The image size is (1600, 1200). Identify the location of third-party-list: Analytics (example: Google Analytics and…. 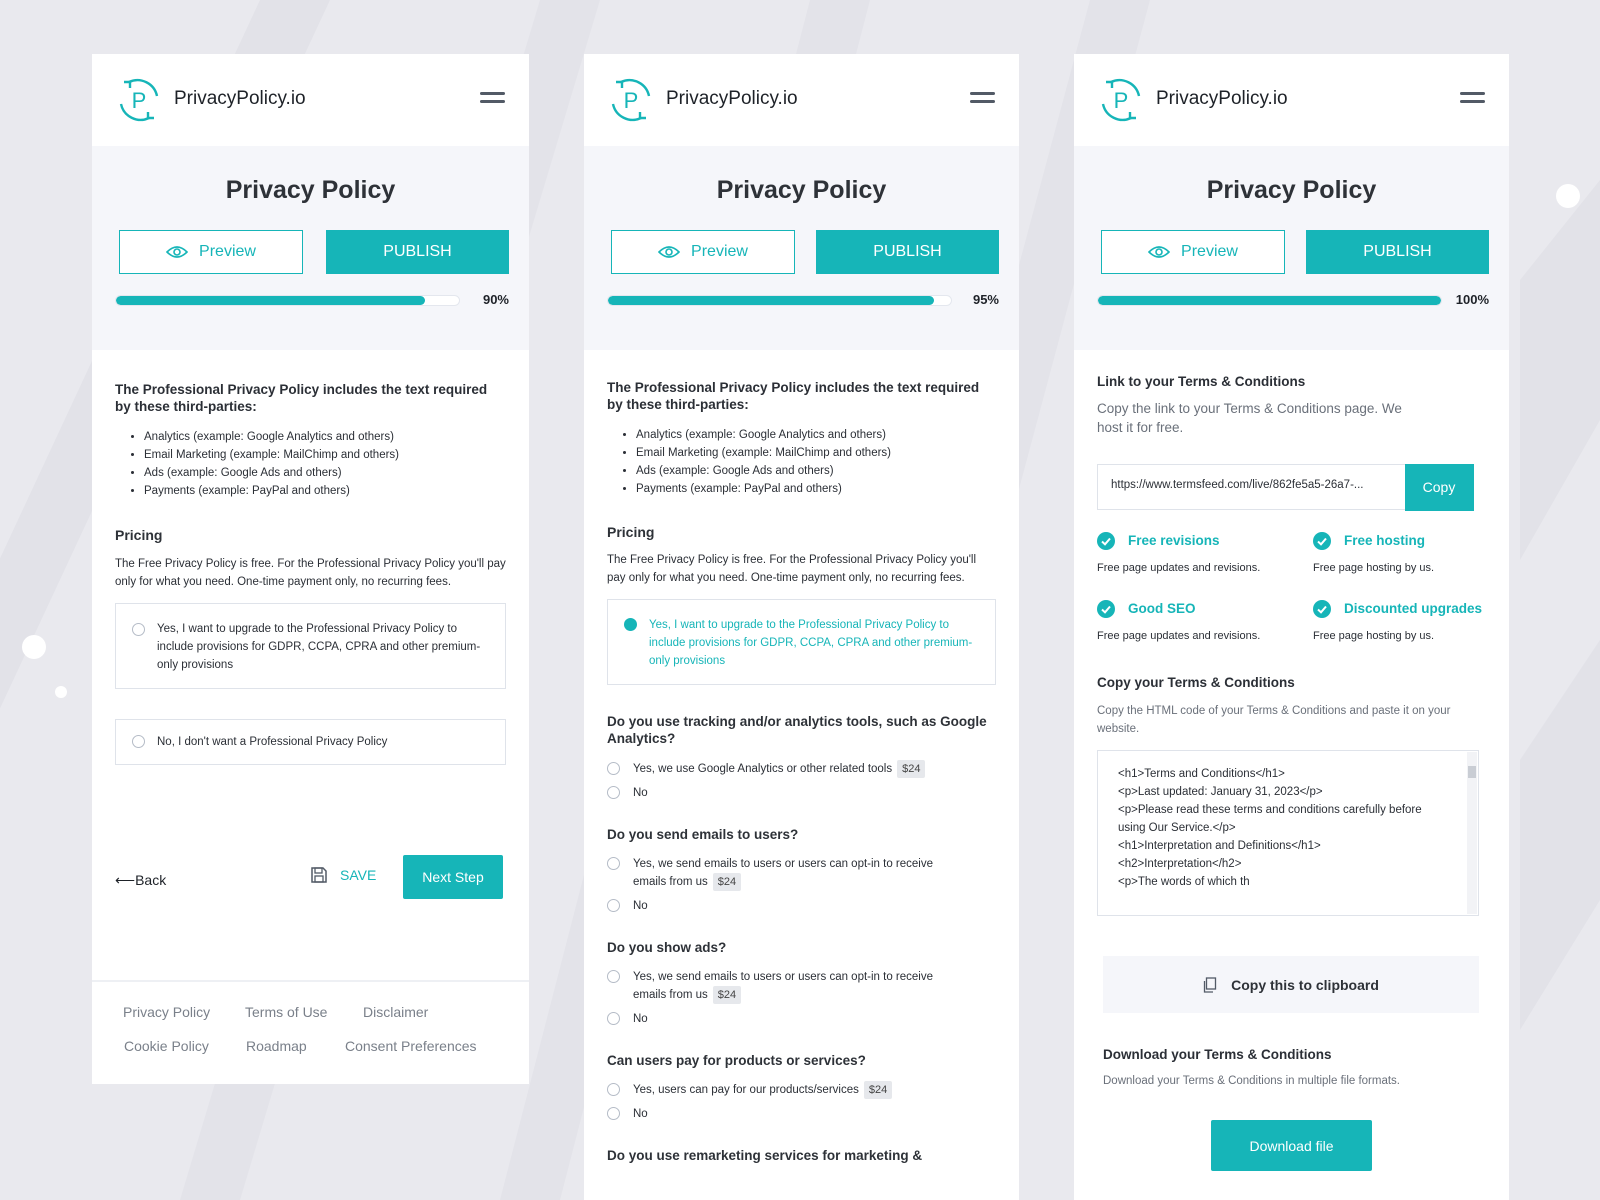
(325, 464).